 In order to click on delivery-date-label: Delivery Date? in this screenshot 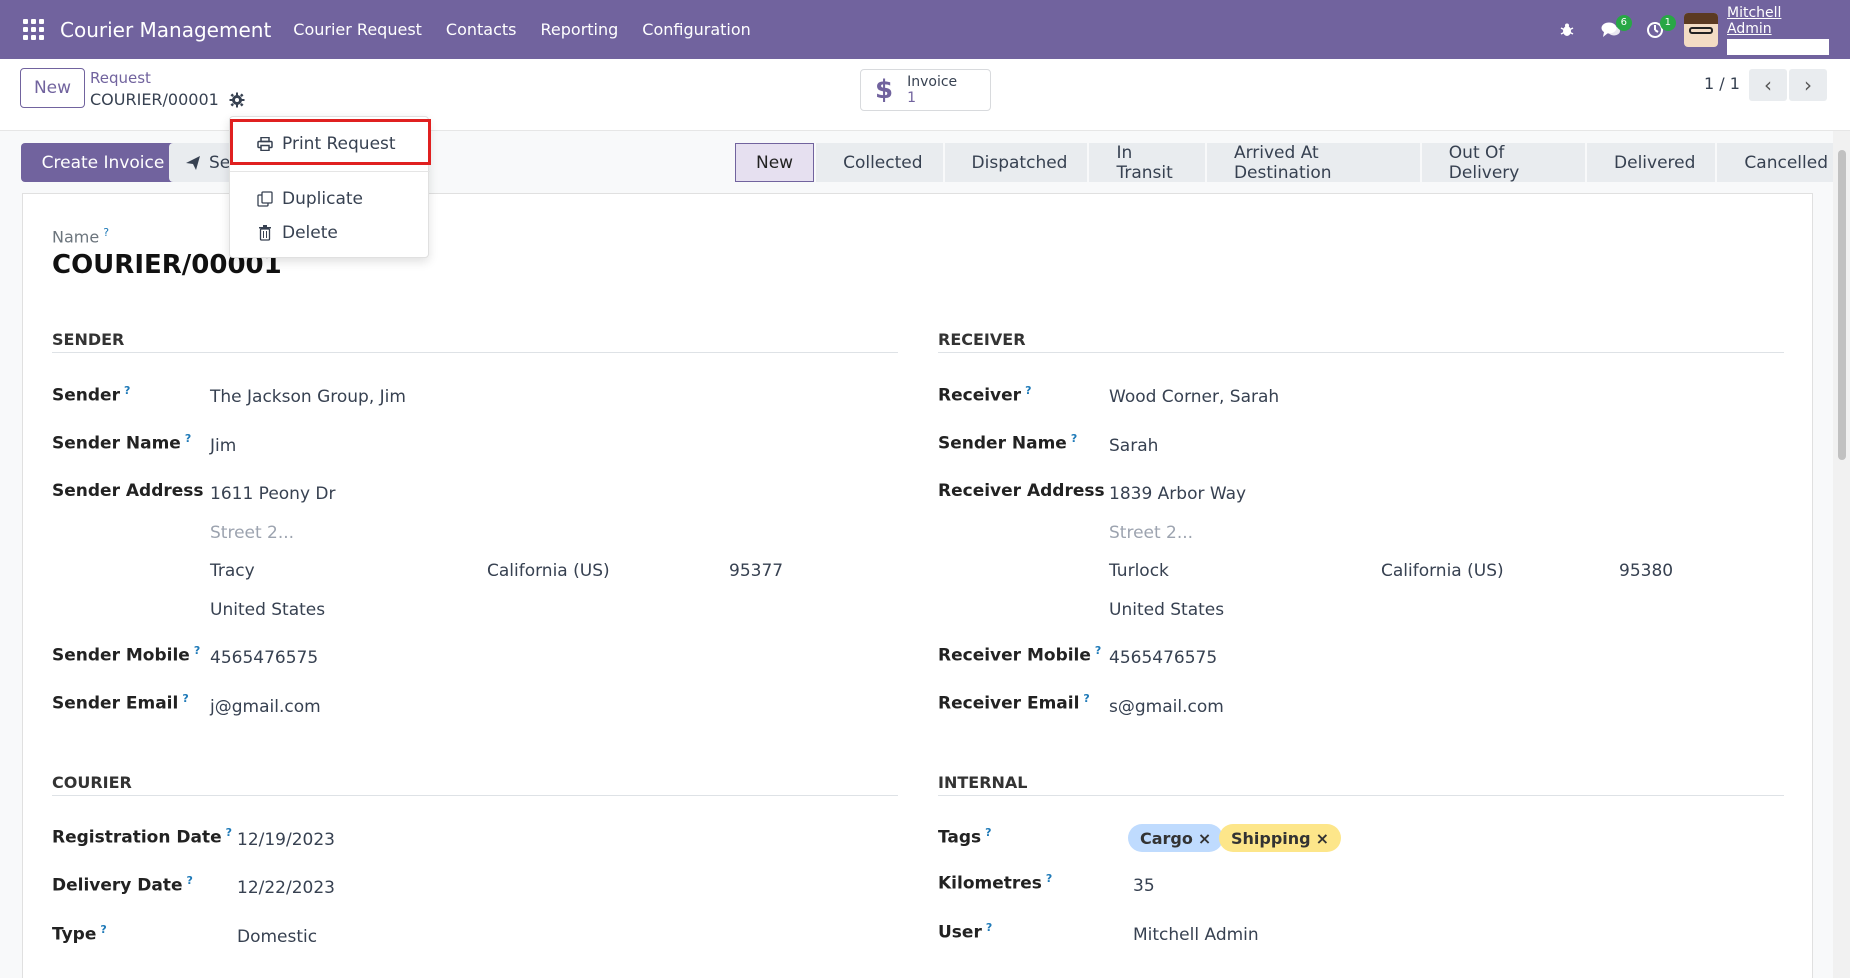, I will do `click(122, 885)`.